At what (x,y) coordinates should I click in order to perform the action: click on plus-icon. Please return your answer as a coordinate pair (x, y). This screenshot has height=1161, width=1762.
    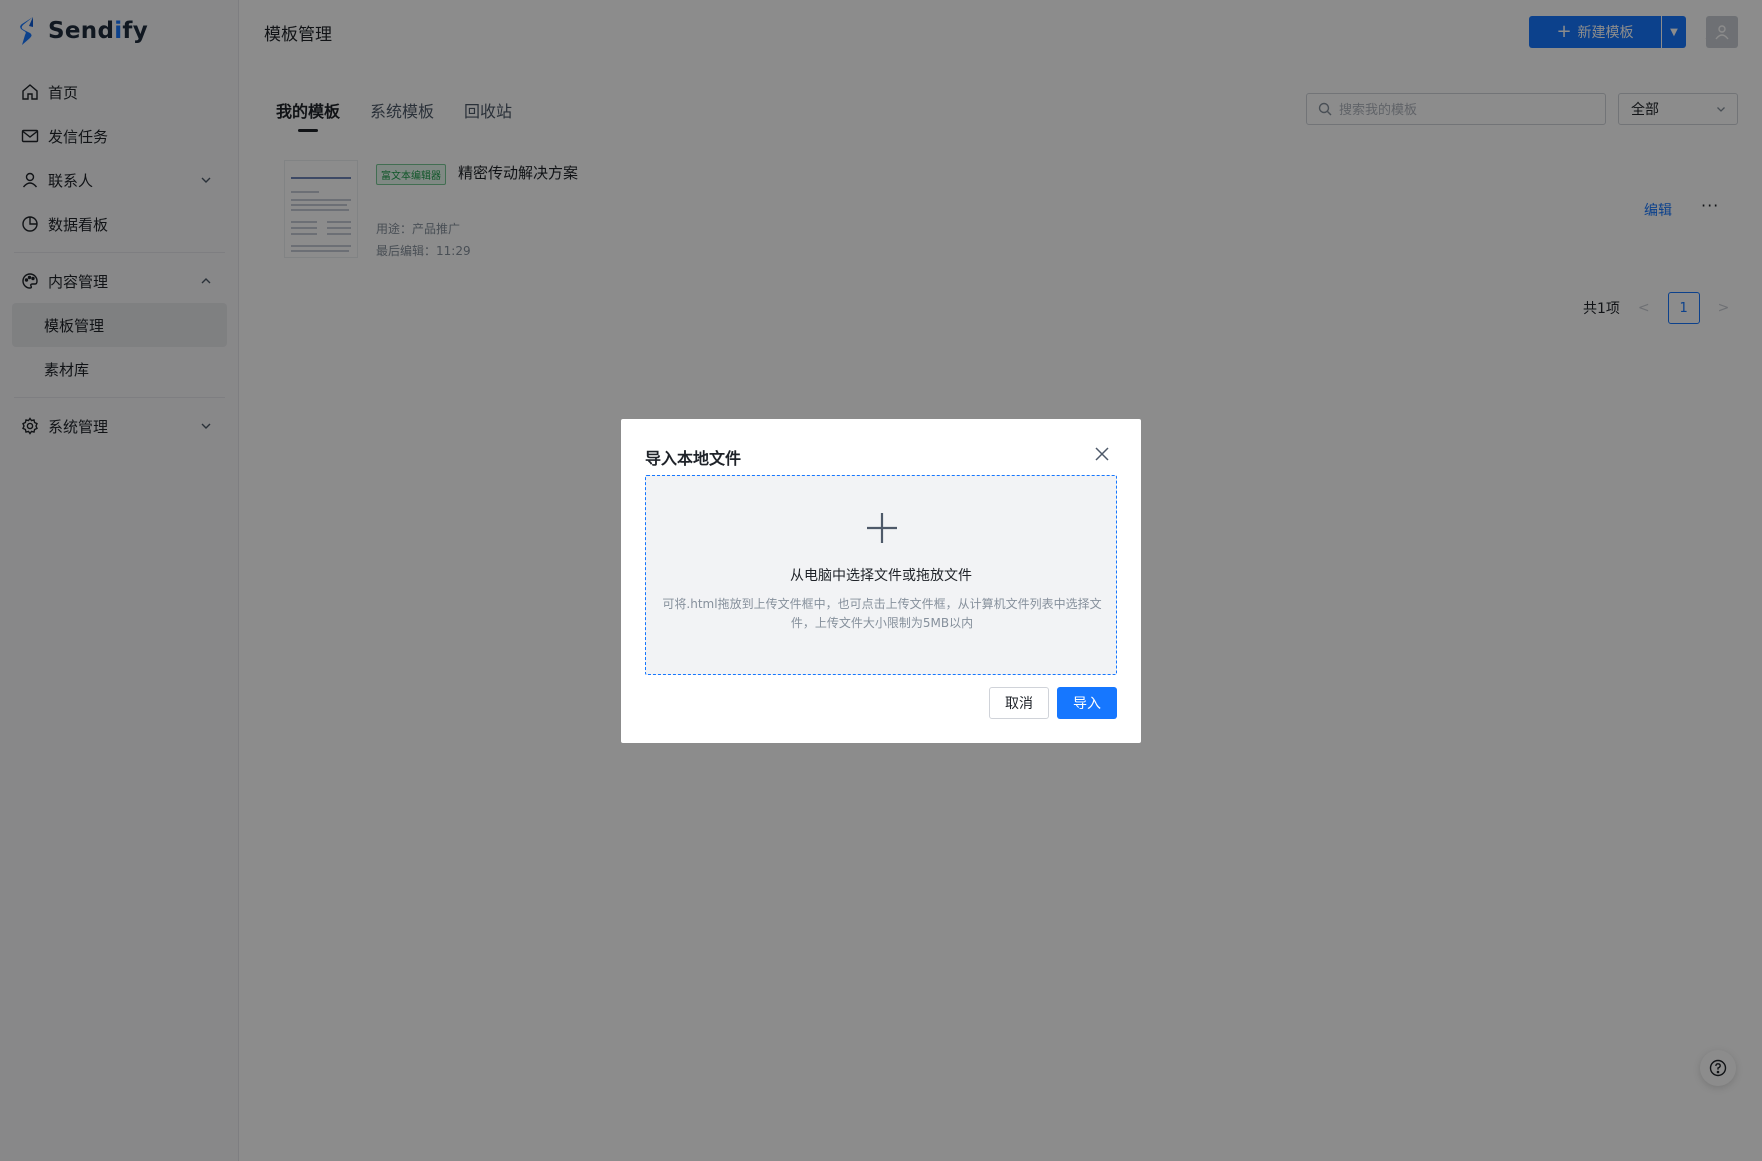
    Looking at the image, I should click on (882, 528).